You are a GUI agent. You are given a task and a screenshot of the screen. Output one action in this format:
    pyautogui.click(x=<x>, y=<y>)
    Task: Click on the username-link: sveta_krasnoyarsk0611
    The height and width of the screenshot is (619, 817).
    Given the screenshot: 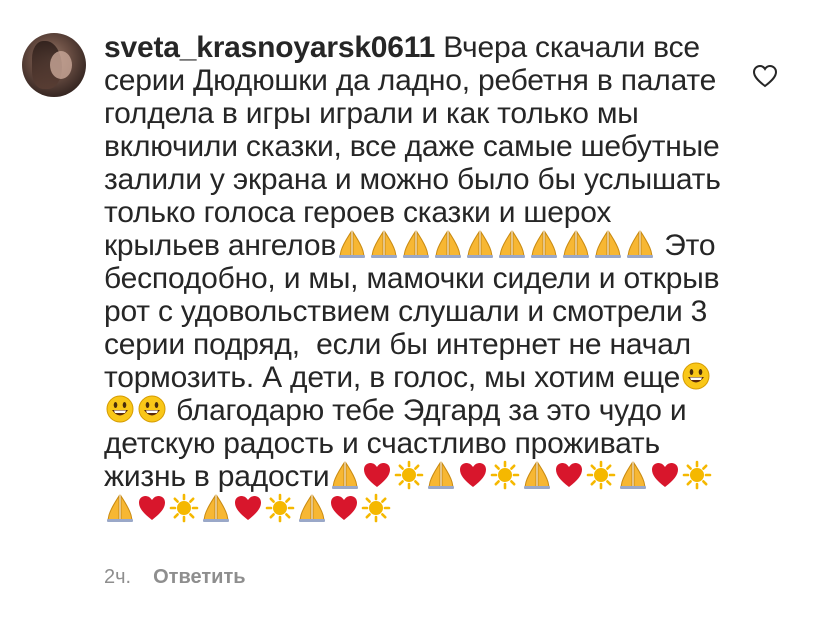 What is the action you would take?
    pyautogui.click(x=269, y=47)
    